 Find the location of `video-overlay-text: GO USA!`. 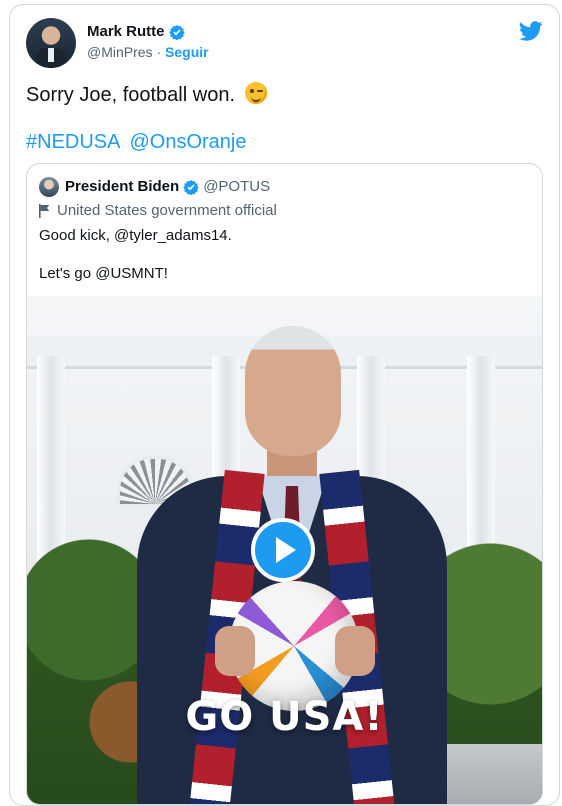

video-overlay-text: GO USA! is located at coordinates (284, 717).